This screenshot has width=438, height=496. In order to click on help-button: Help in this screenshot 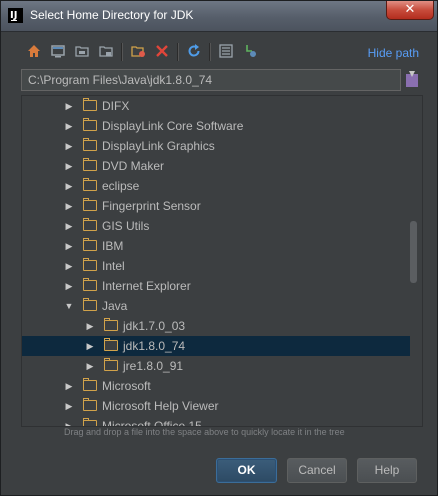, I will do `click(387, 470)`.